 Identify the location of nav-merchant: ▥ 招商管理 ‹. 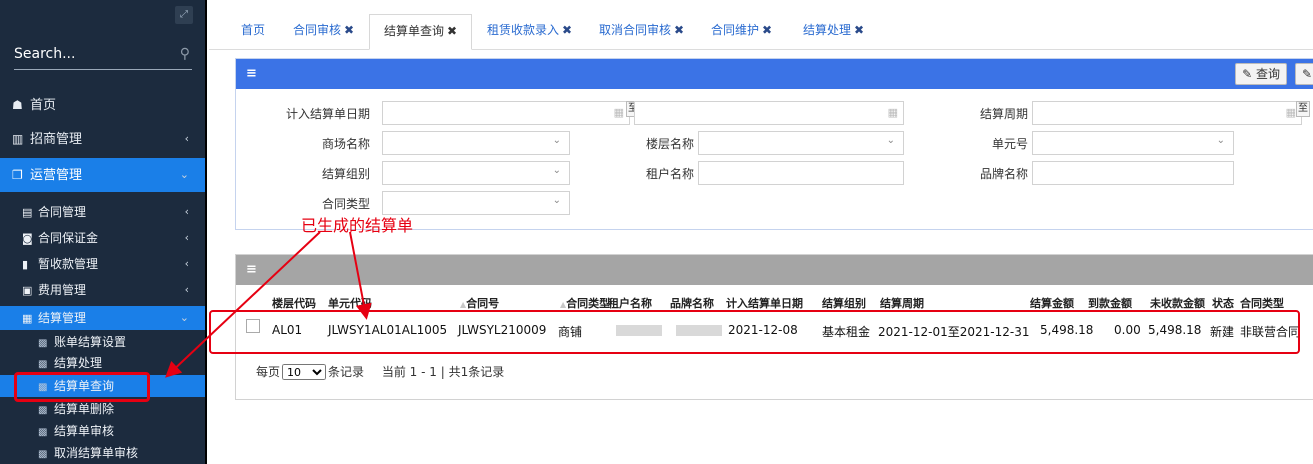
(102, 139).